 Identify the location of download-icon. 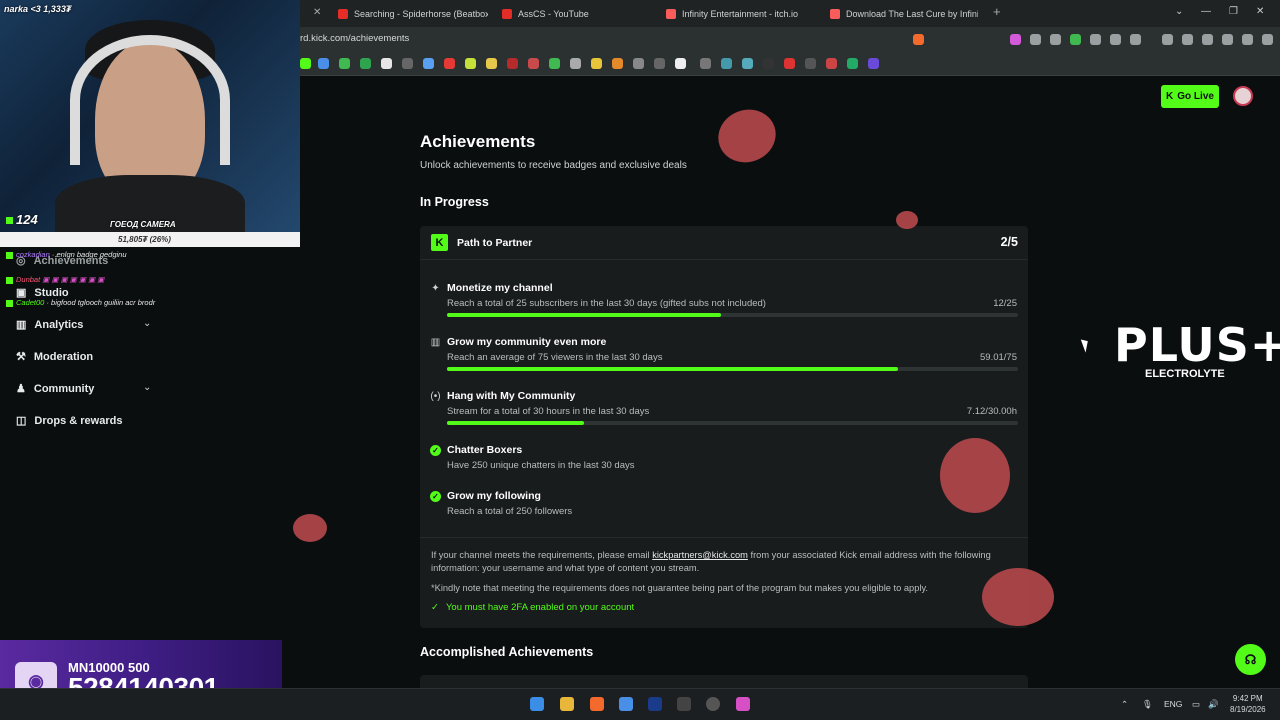
(1167, 39).